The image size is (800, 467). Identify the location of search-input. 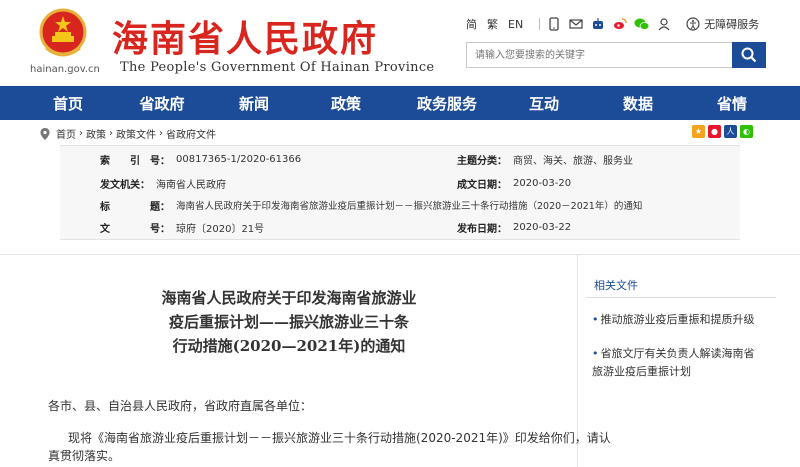
(597, 55).